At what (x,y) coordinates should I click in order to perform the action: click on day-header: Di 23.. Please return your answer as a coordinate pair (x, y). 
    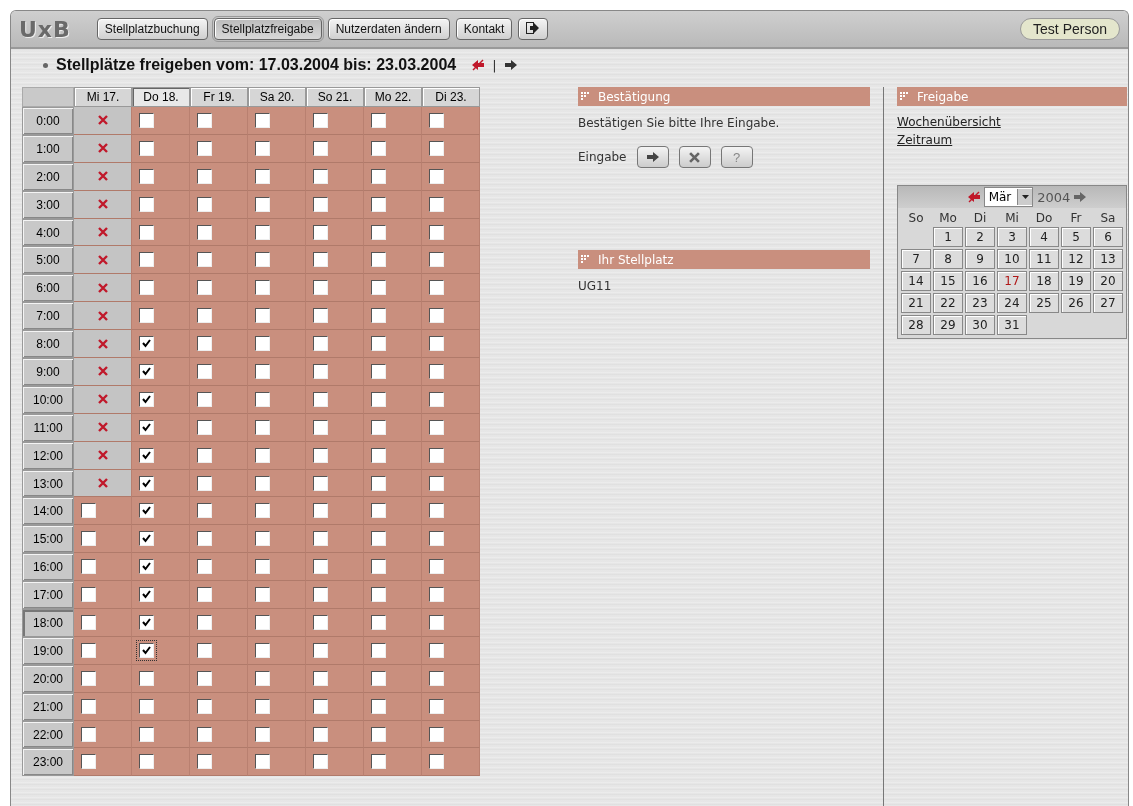
    Looking at the image, I should click on (451, 97).